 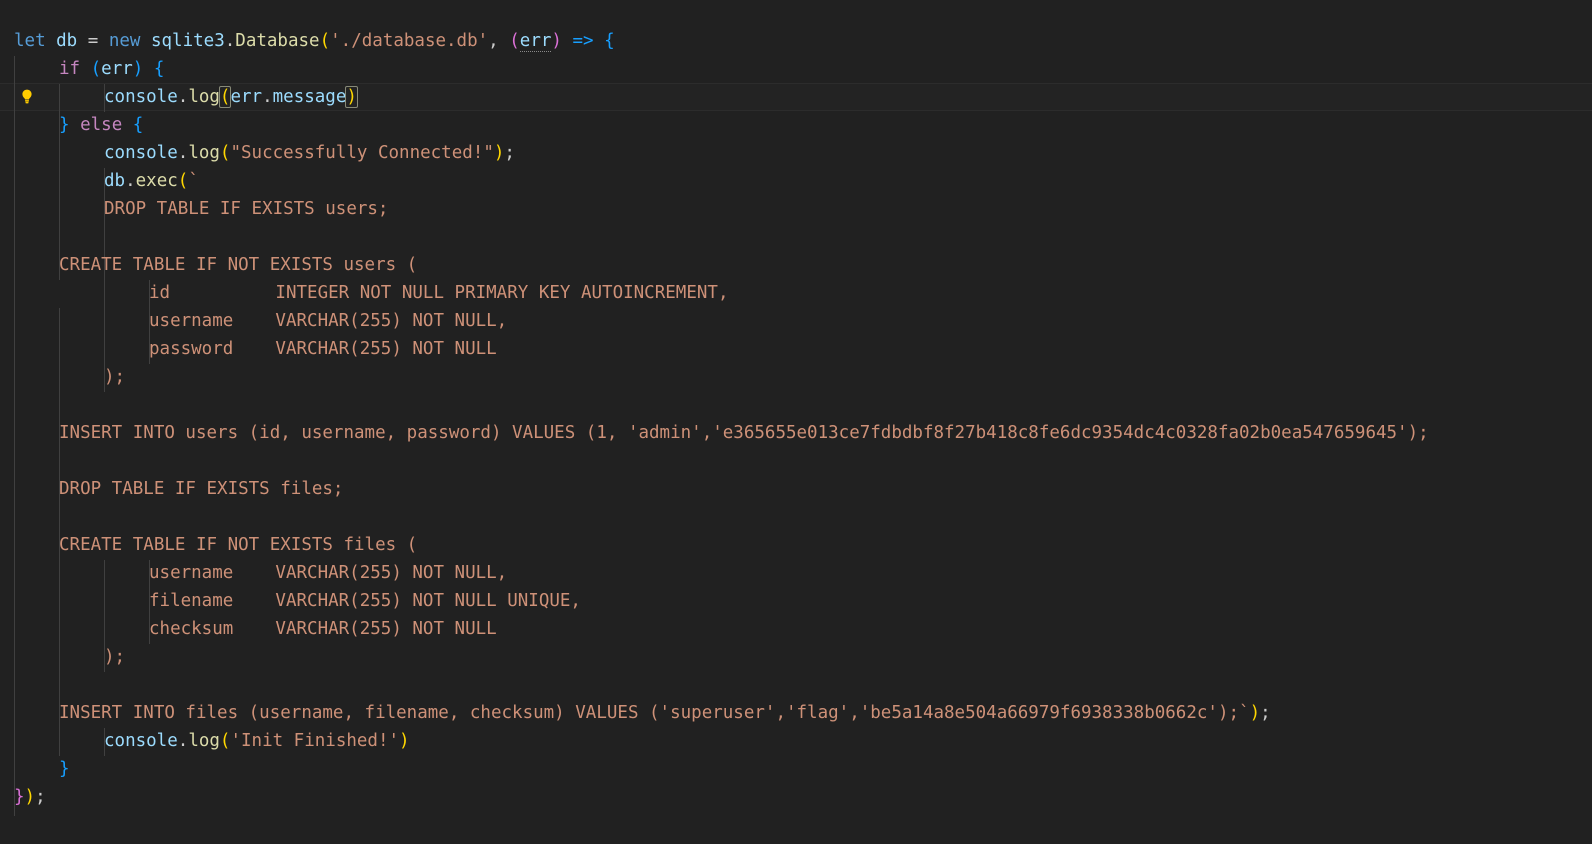 I want to click on code-line-5: console.log("Successfully Connected!");, so click(x=309, y=153).